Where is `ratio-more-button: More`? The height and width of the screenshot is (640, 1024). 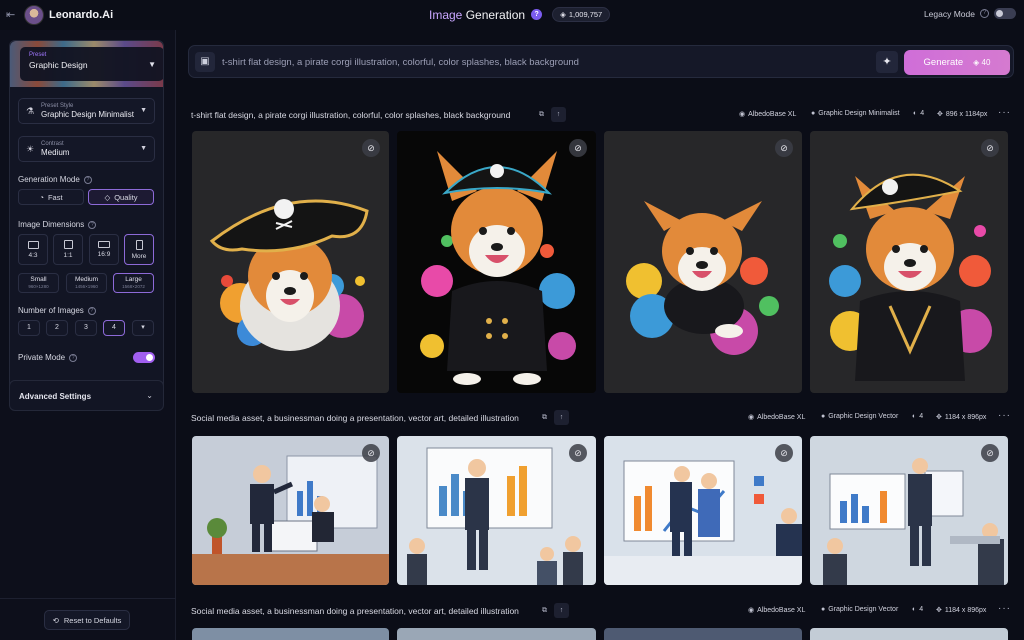 ratio-more-button: More is located at coordinates (139, 249).